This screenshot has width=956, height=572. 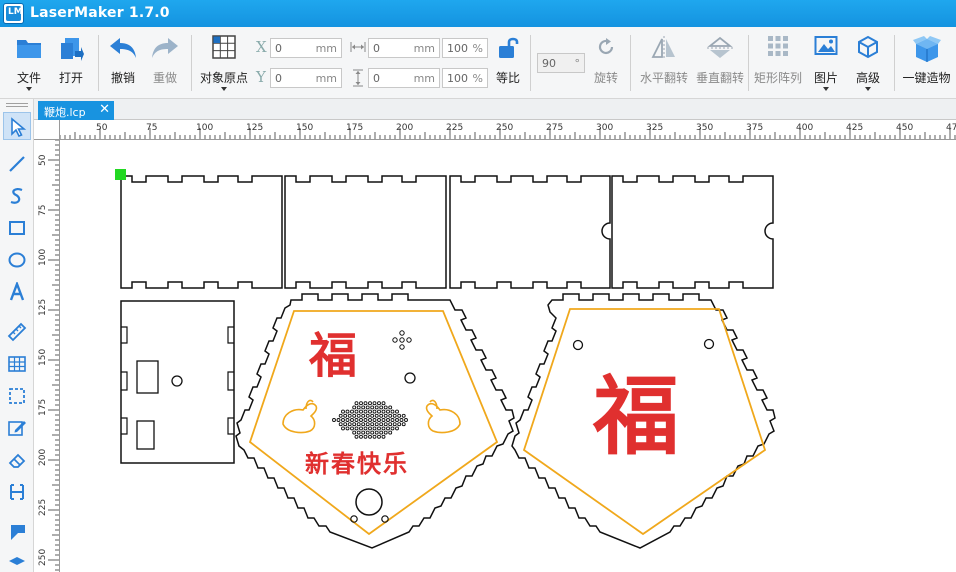 I want to click on width-percent-field: 100%, so click(x=465, y=48).